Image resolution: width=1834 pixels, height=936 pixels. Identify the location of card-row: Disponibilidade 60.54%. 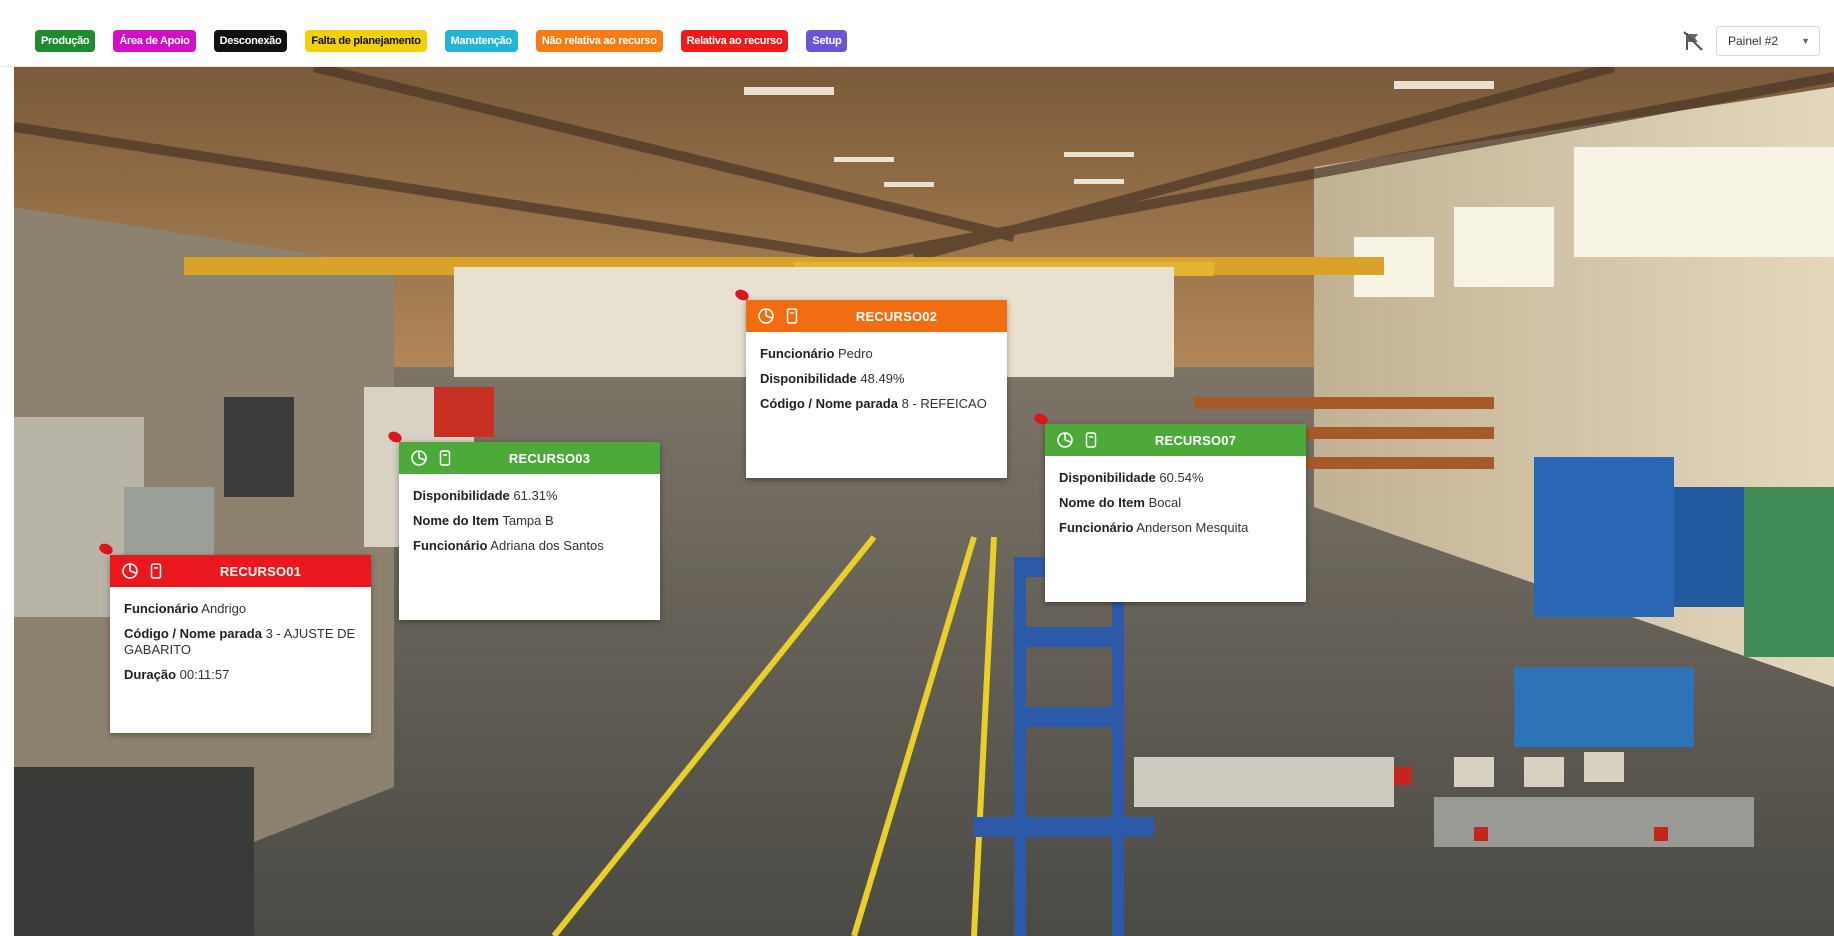
(1175, 478).